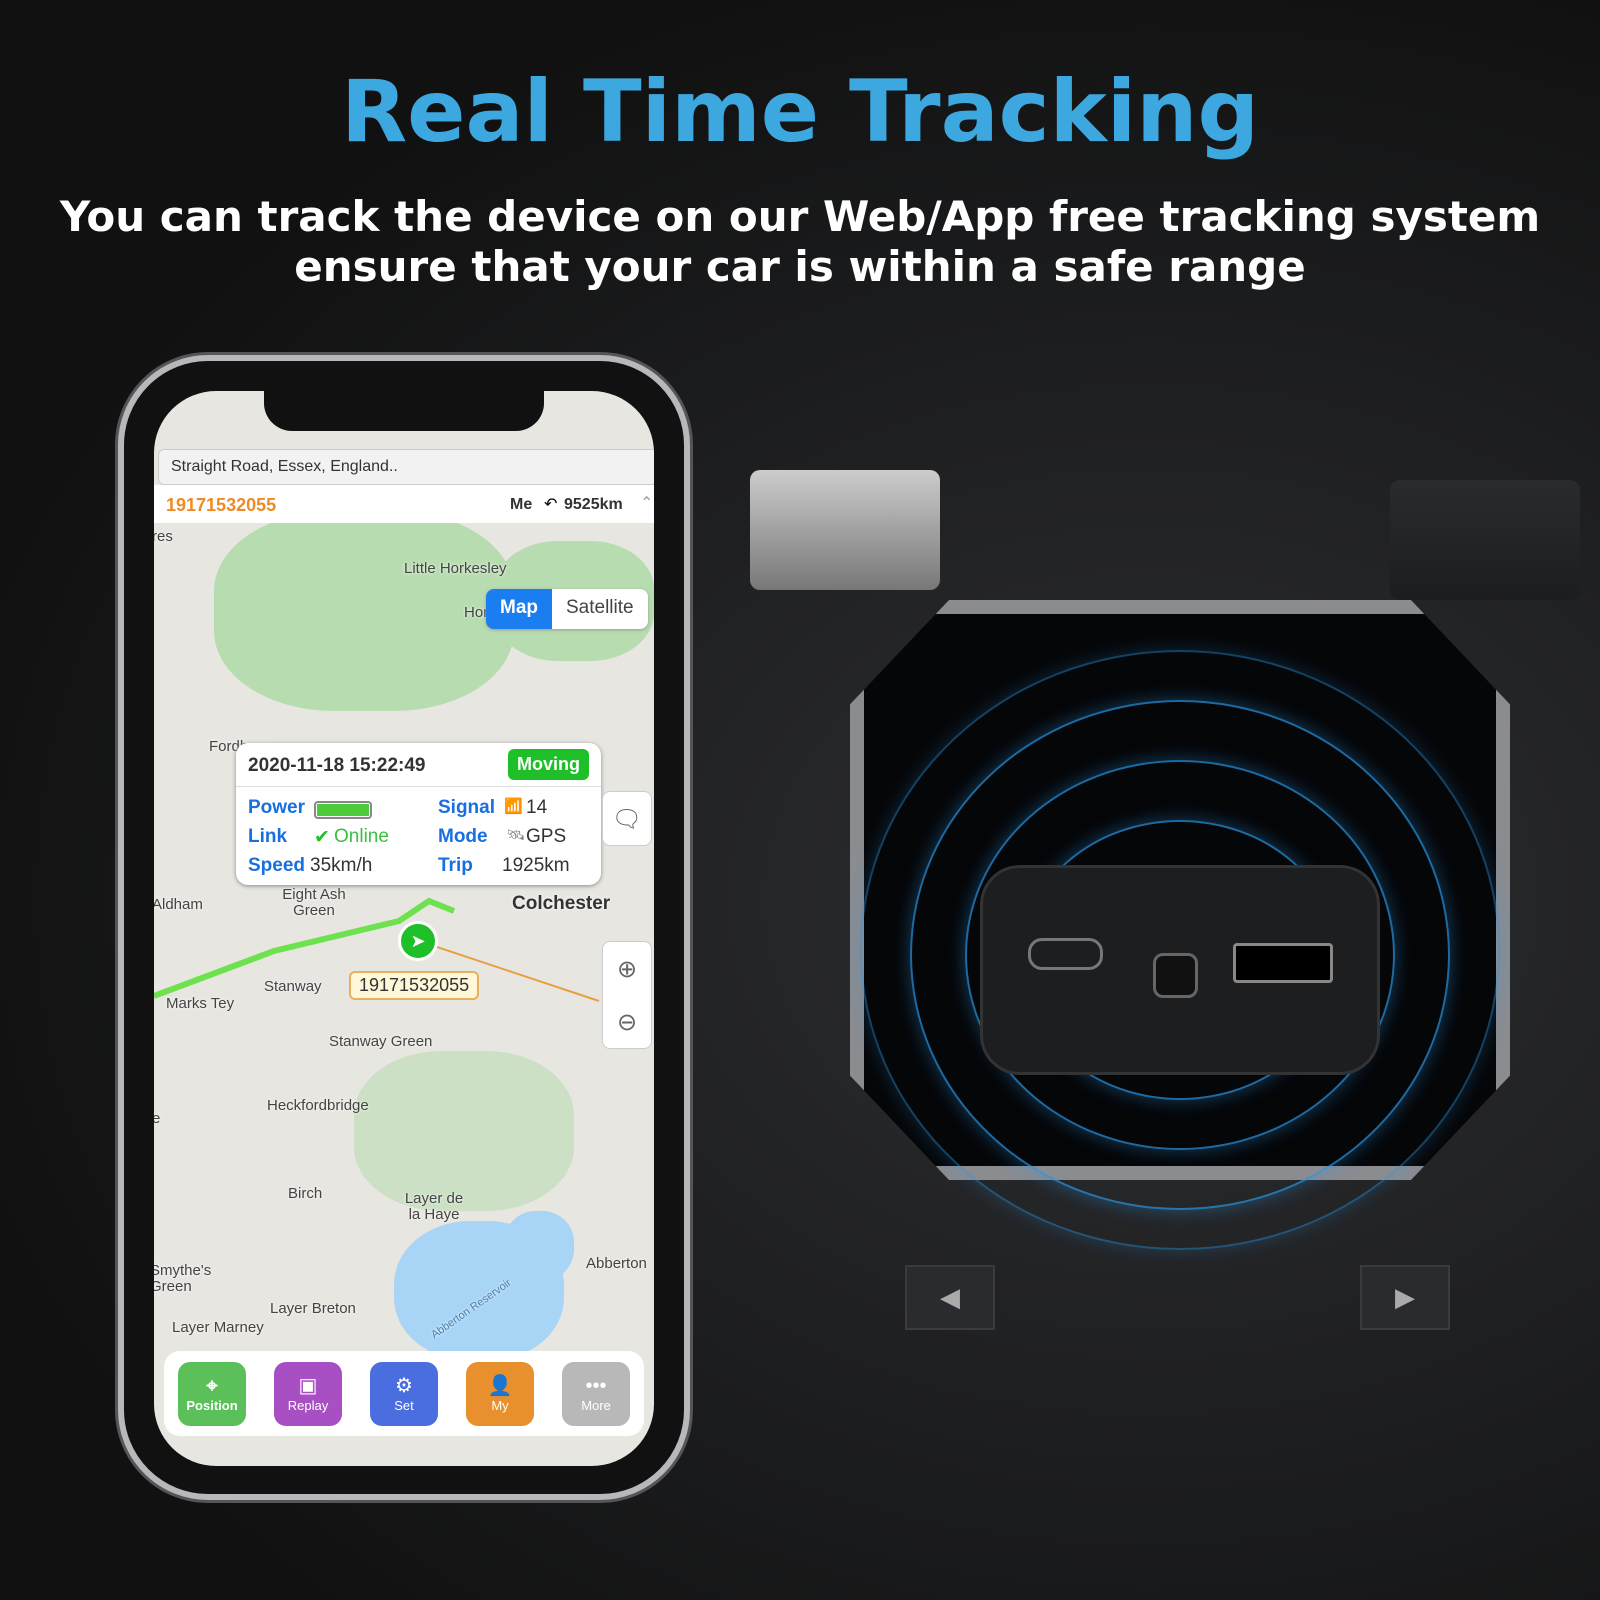 The height and width of the screenshot is (1600, 1600). I want to click on map-label: Layer de la Haye, so click(434, 1206).